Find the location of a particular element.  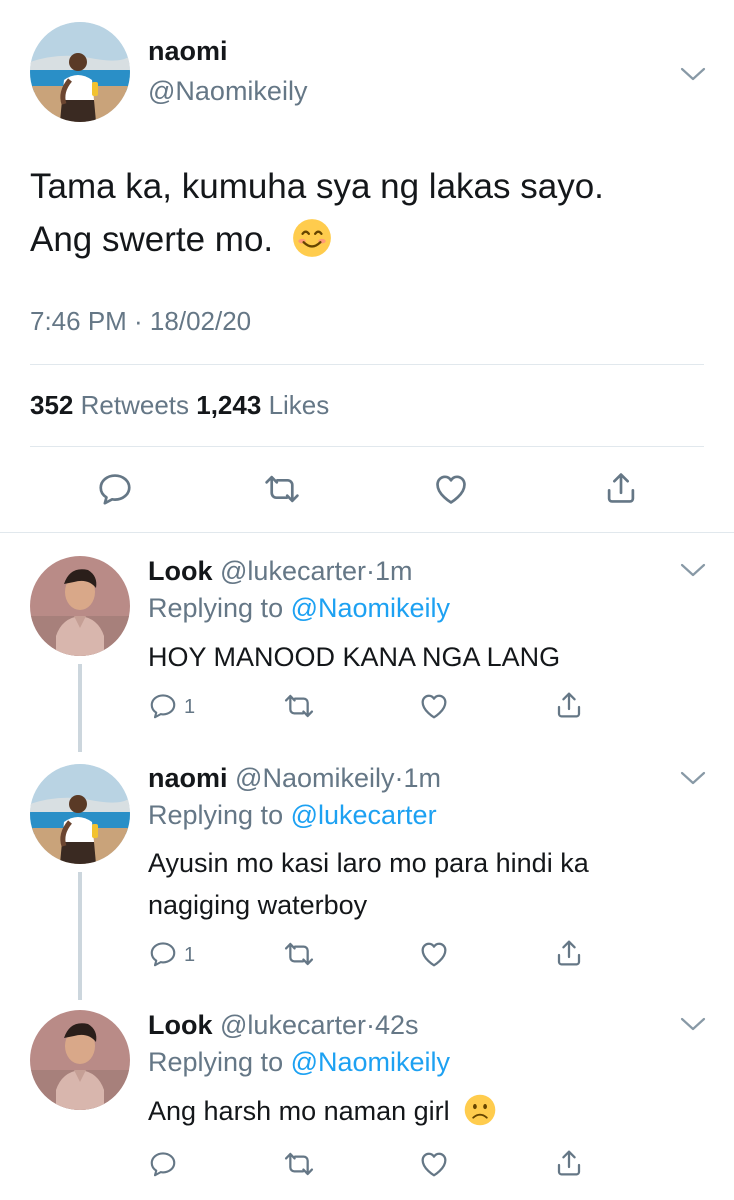

reply-text: Ang harsh mo naman girl is located at coordinates (428, 1111).